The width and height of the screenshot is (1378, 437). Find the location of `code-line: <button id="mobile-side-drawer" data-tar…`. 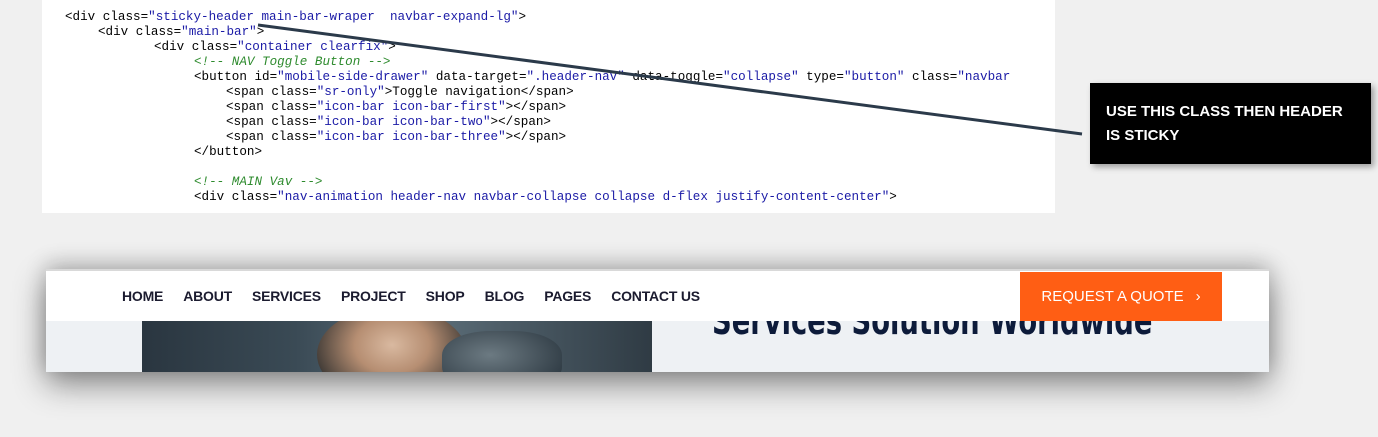

code-line: <button id="mobile-side-drawer" data-tar… is located at coordinates (602, 77).